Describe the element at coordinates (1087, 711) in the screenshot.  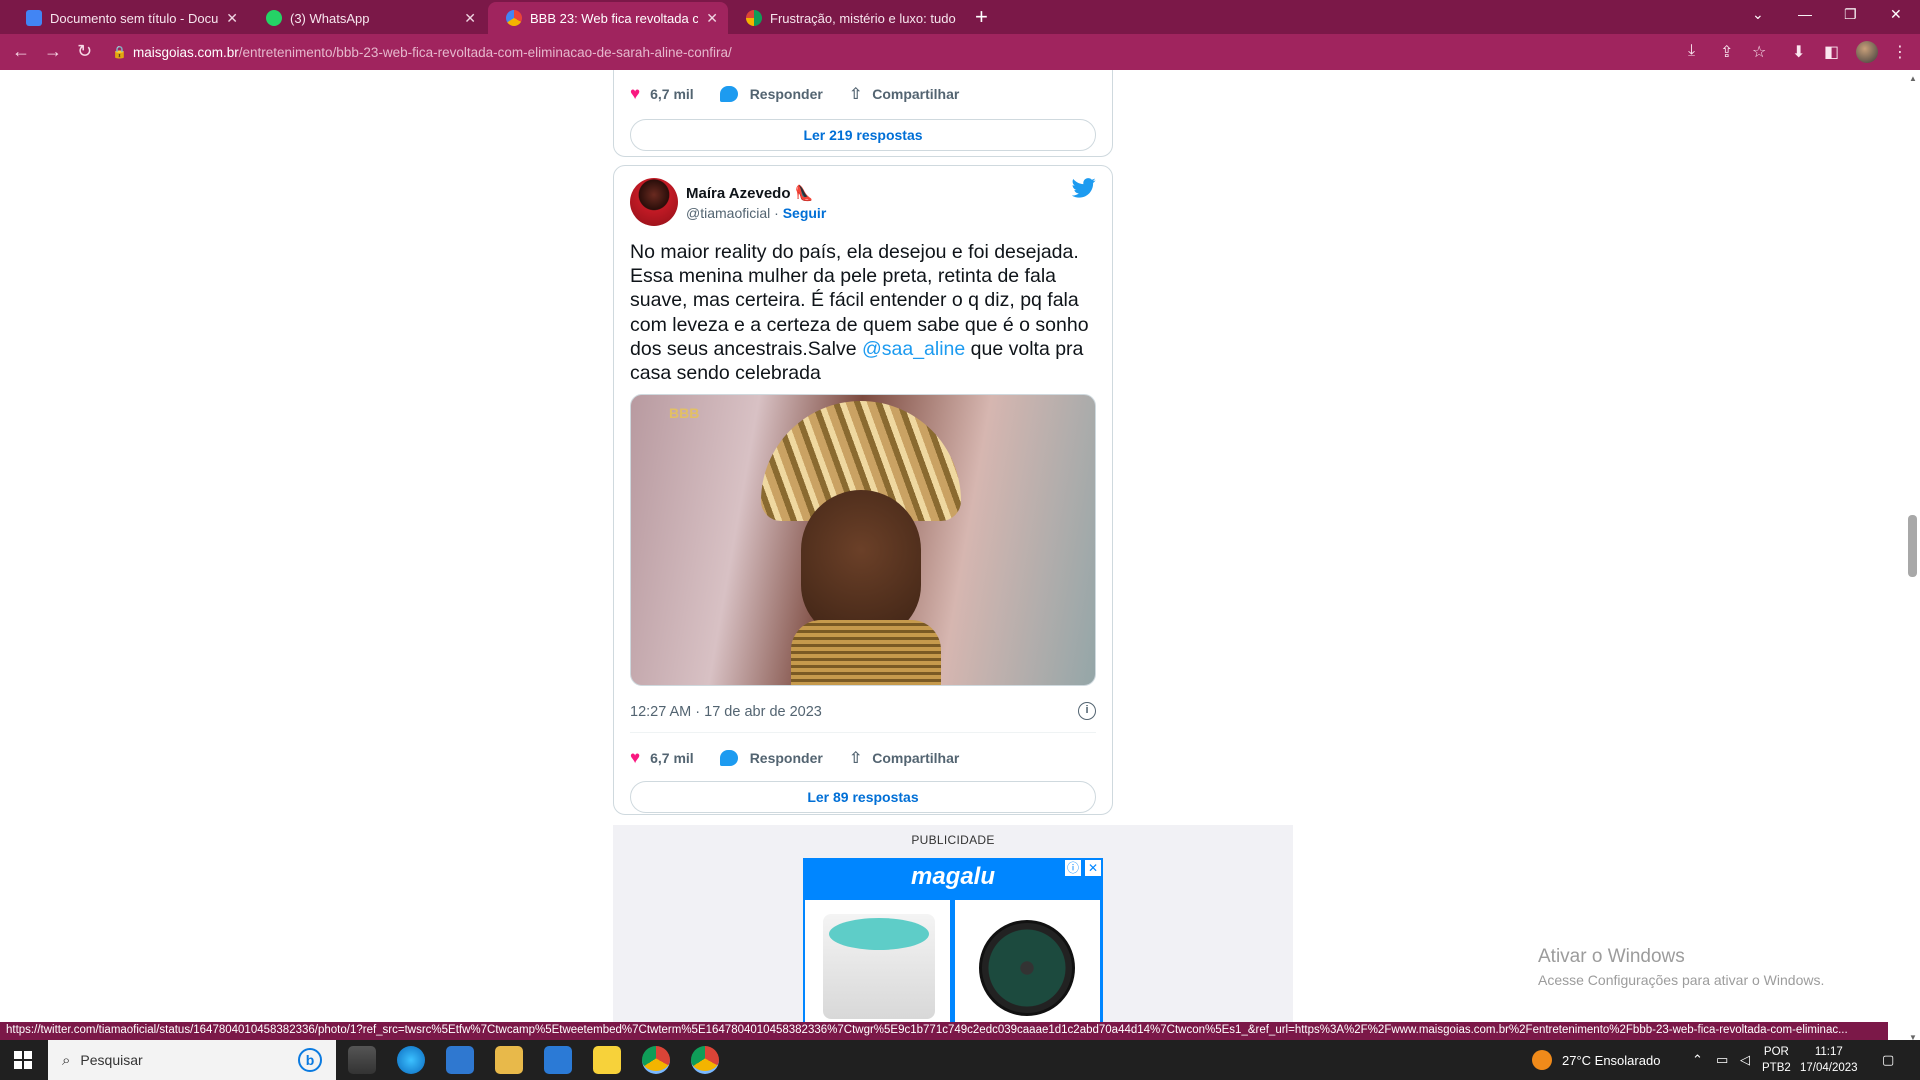
I see `info-icon: i` at that location.